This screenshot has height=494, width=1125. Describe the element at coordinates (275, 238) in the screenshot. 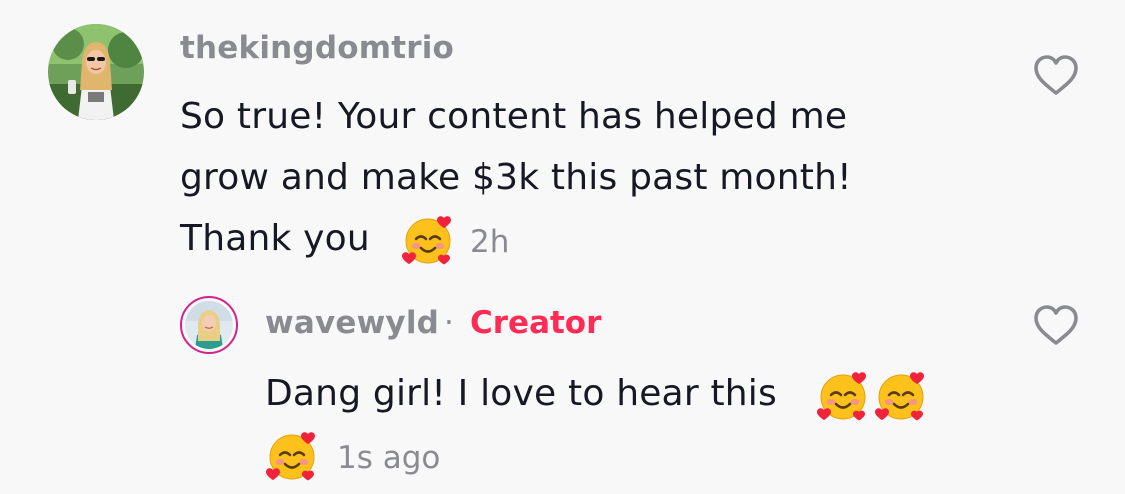

I see `comment-text-line: Thank you` at that location.